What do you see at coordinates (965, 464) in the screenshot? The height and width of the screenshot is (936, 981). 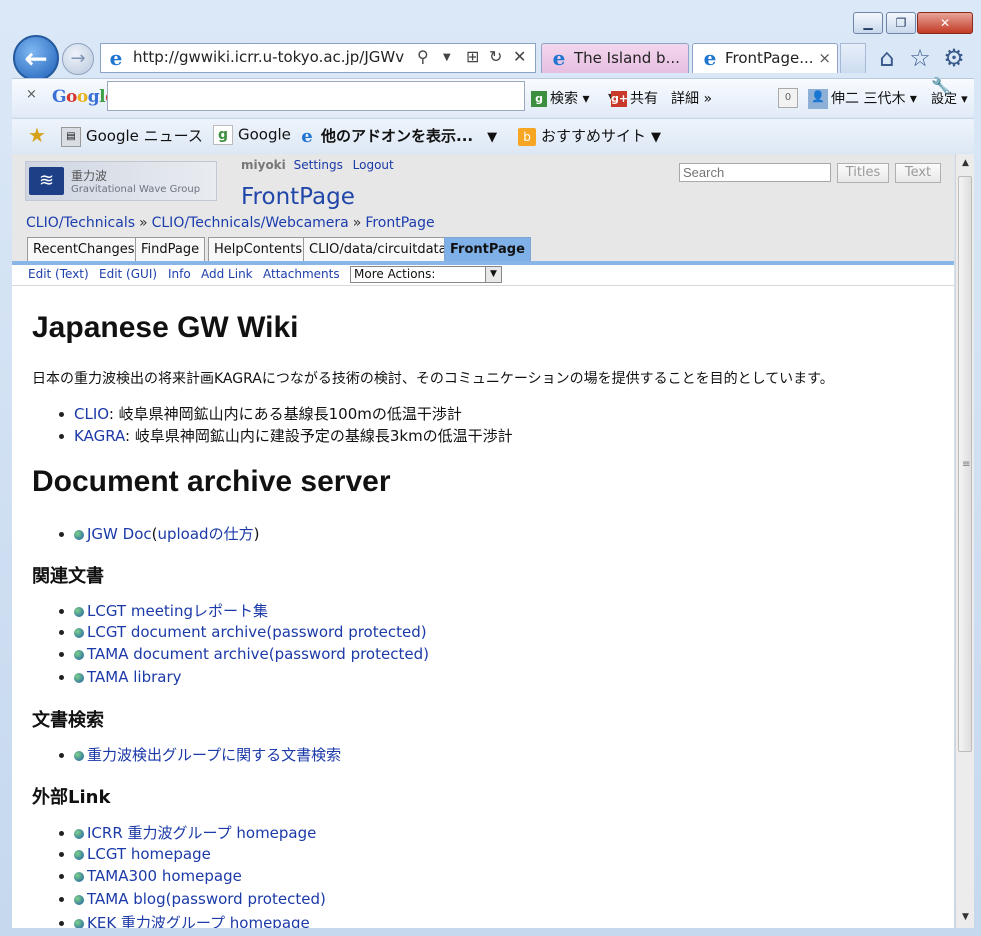 I see `scroll-thumb: ≡` at bounding box center [965, 464].